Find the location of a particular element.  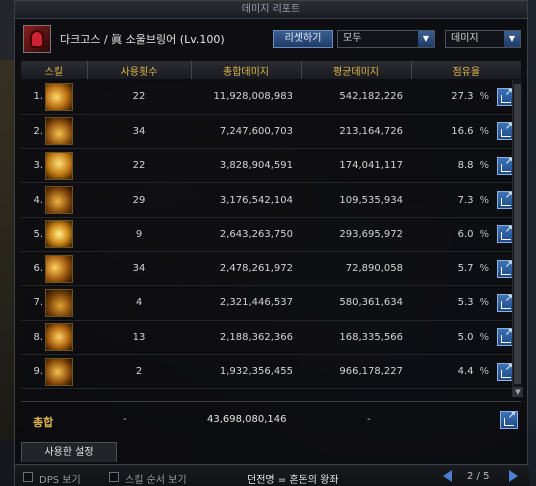

row-count: 34 is located at coordinates (139, 269).